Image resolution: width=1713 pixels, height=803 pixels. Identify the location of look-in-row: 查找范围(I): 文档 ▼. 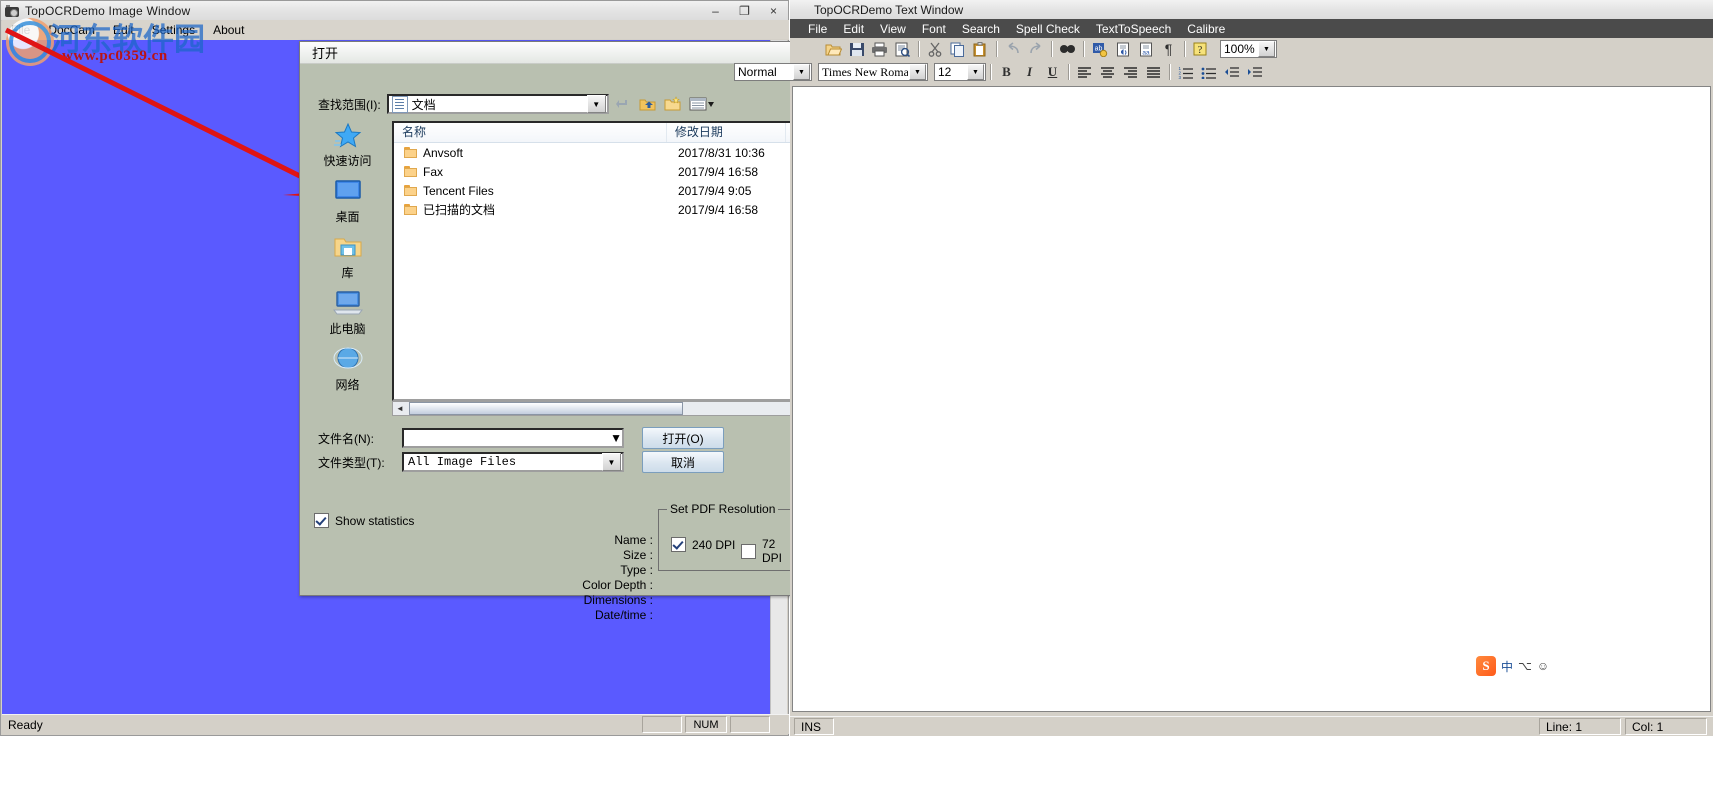
(558, 104).